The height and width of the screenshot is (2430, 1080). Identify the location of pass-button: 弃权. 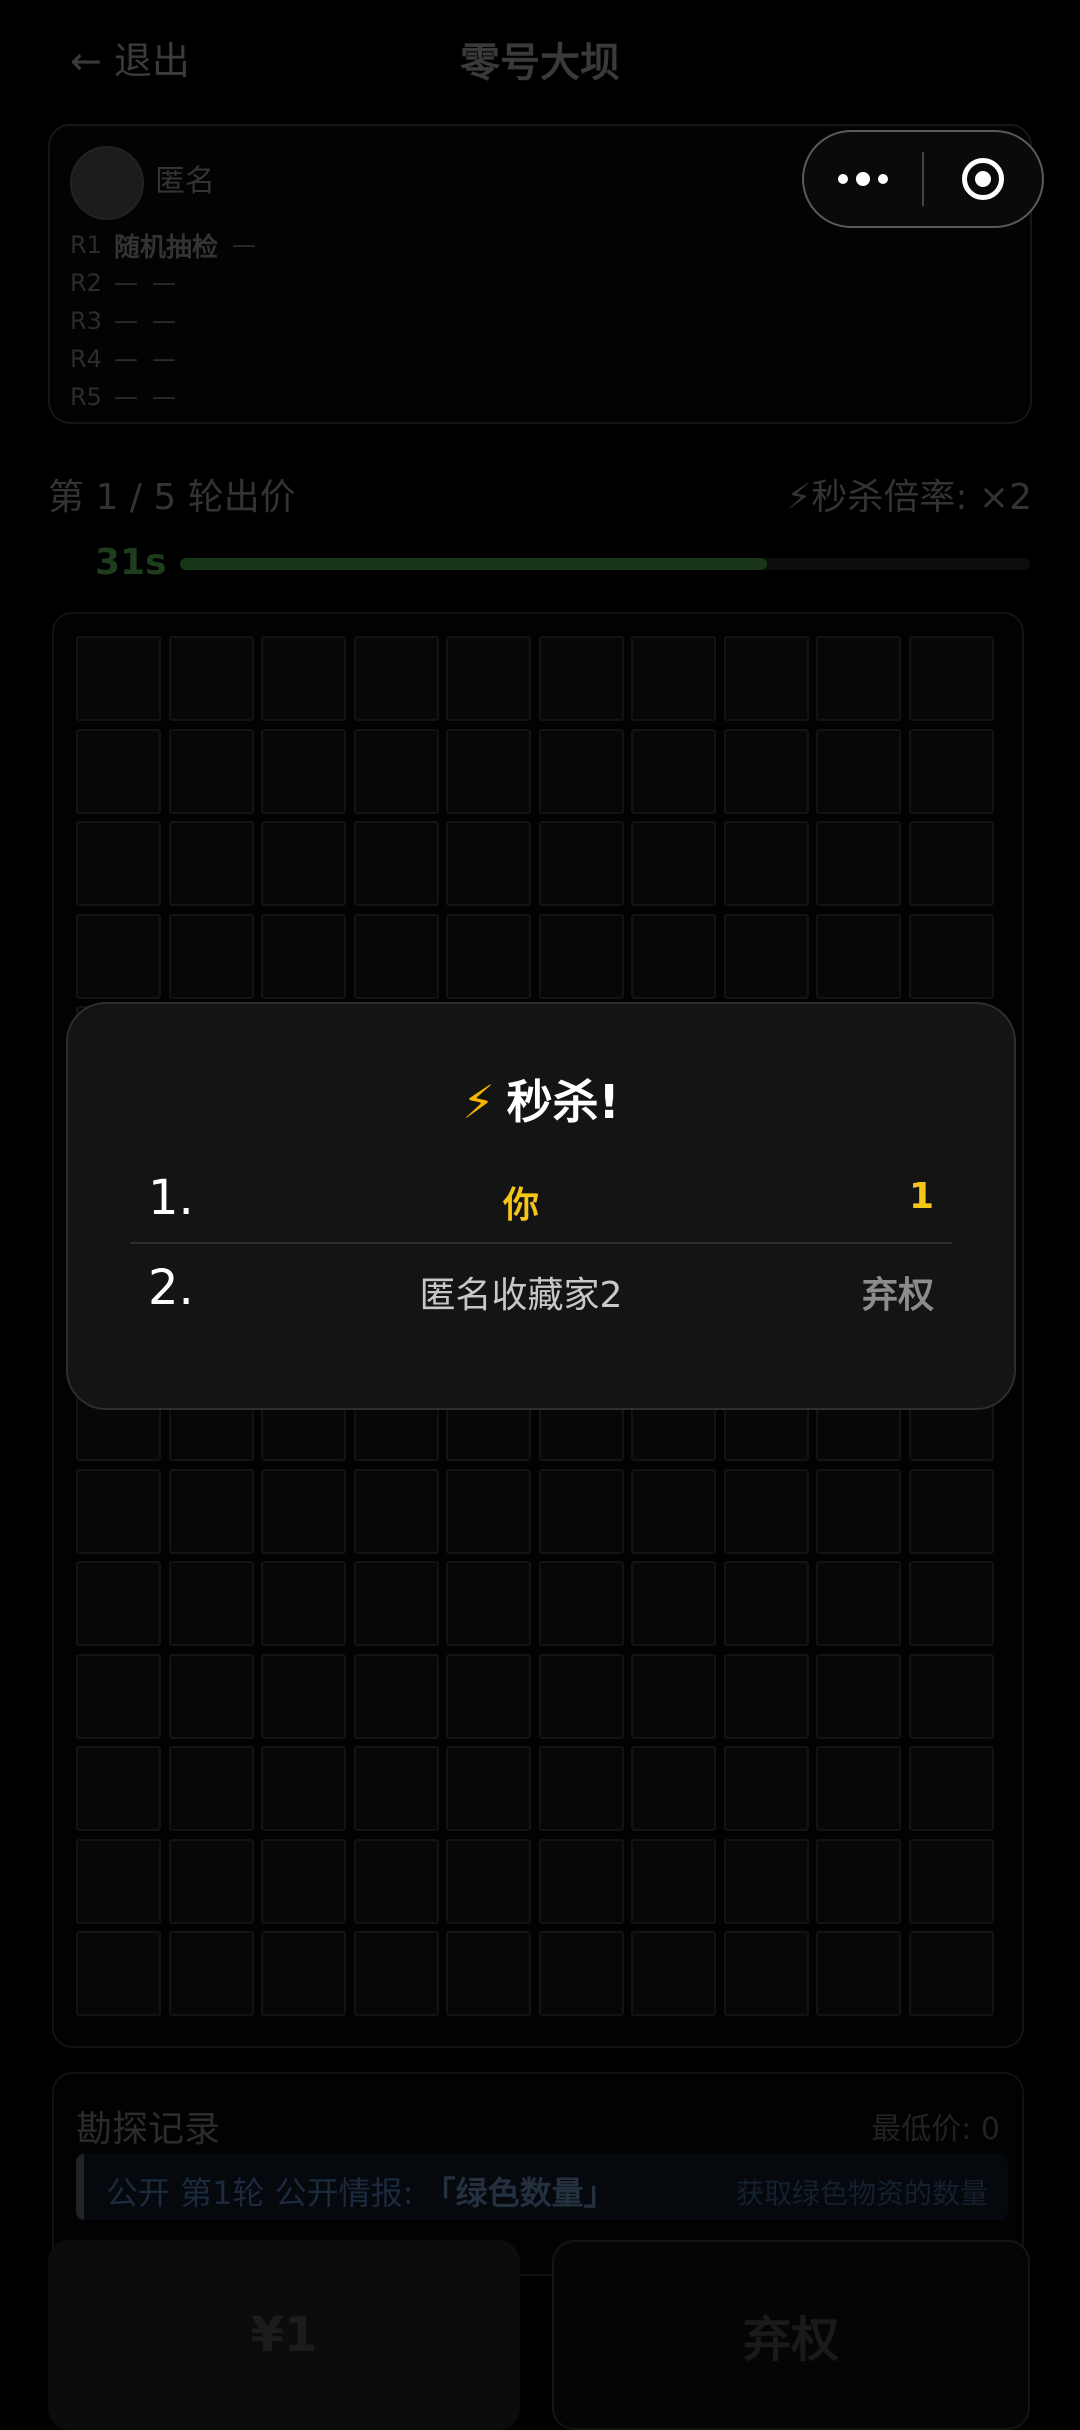
(791, 2335).